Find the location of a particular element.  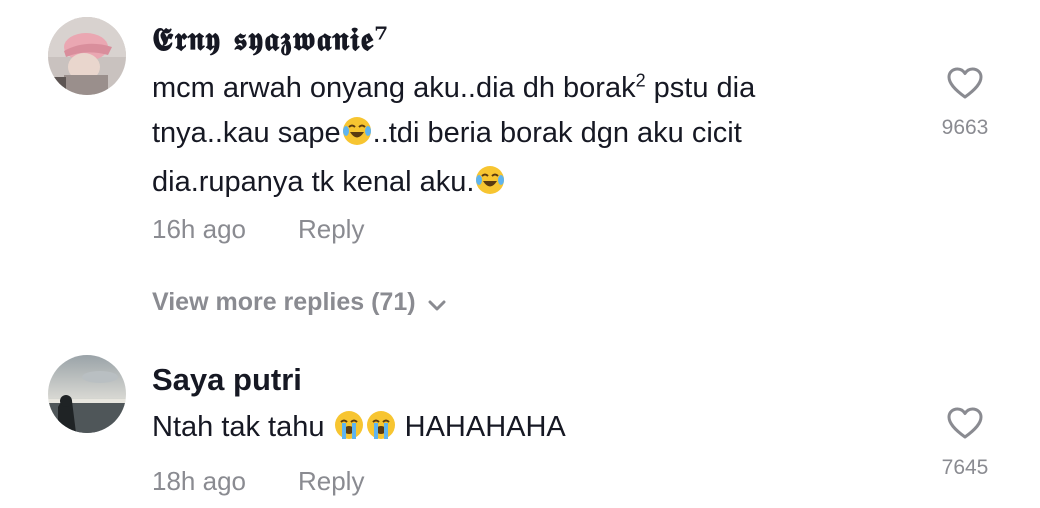

view-more-replies-button: View more replies (71) is located at coordinates (299, 302).